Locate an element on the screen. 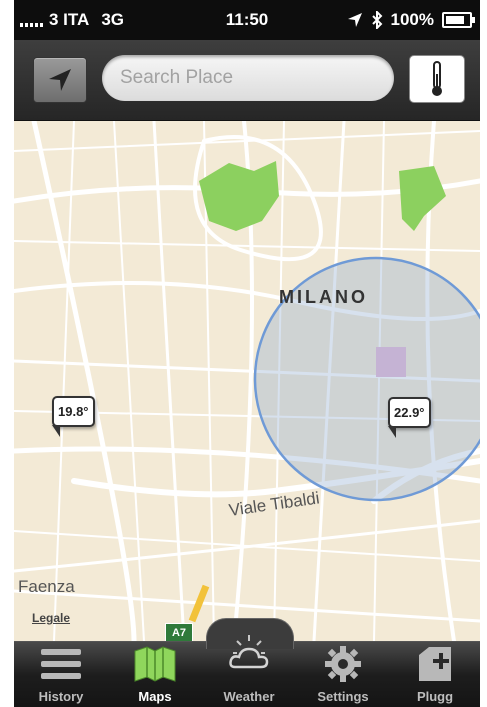 Image resolution: width=487 pixels, height=707 pixels. tab-history: History is located at coordinates (61, 674).